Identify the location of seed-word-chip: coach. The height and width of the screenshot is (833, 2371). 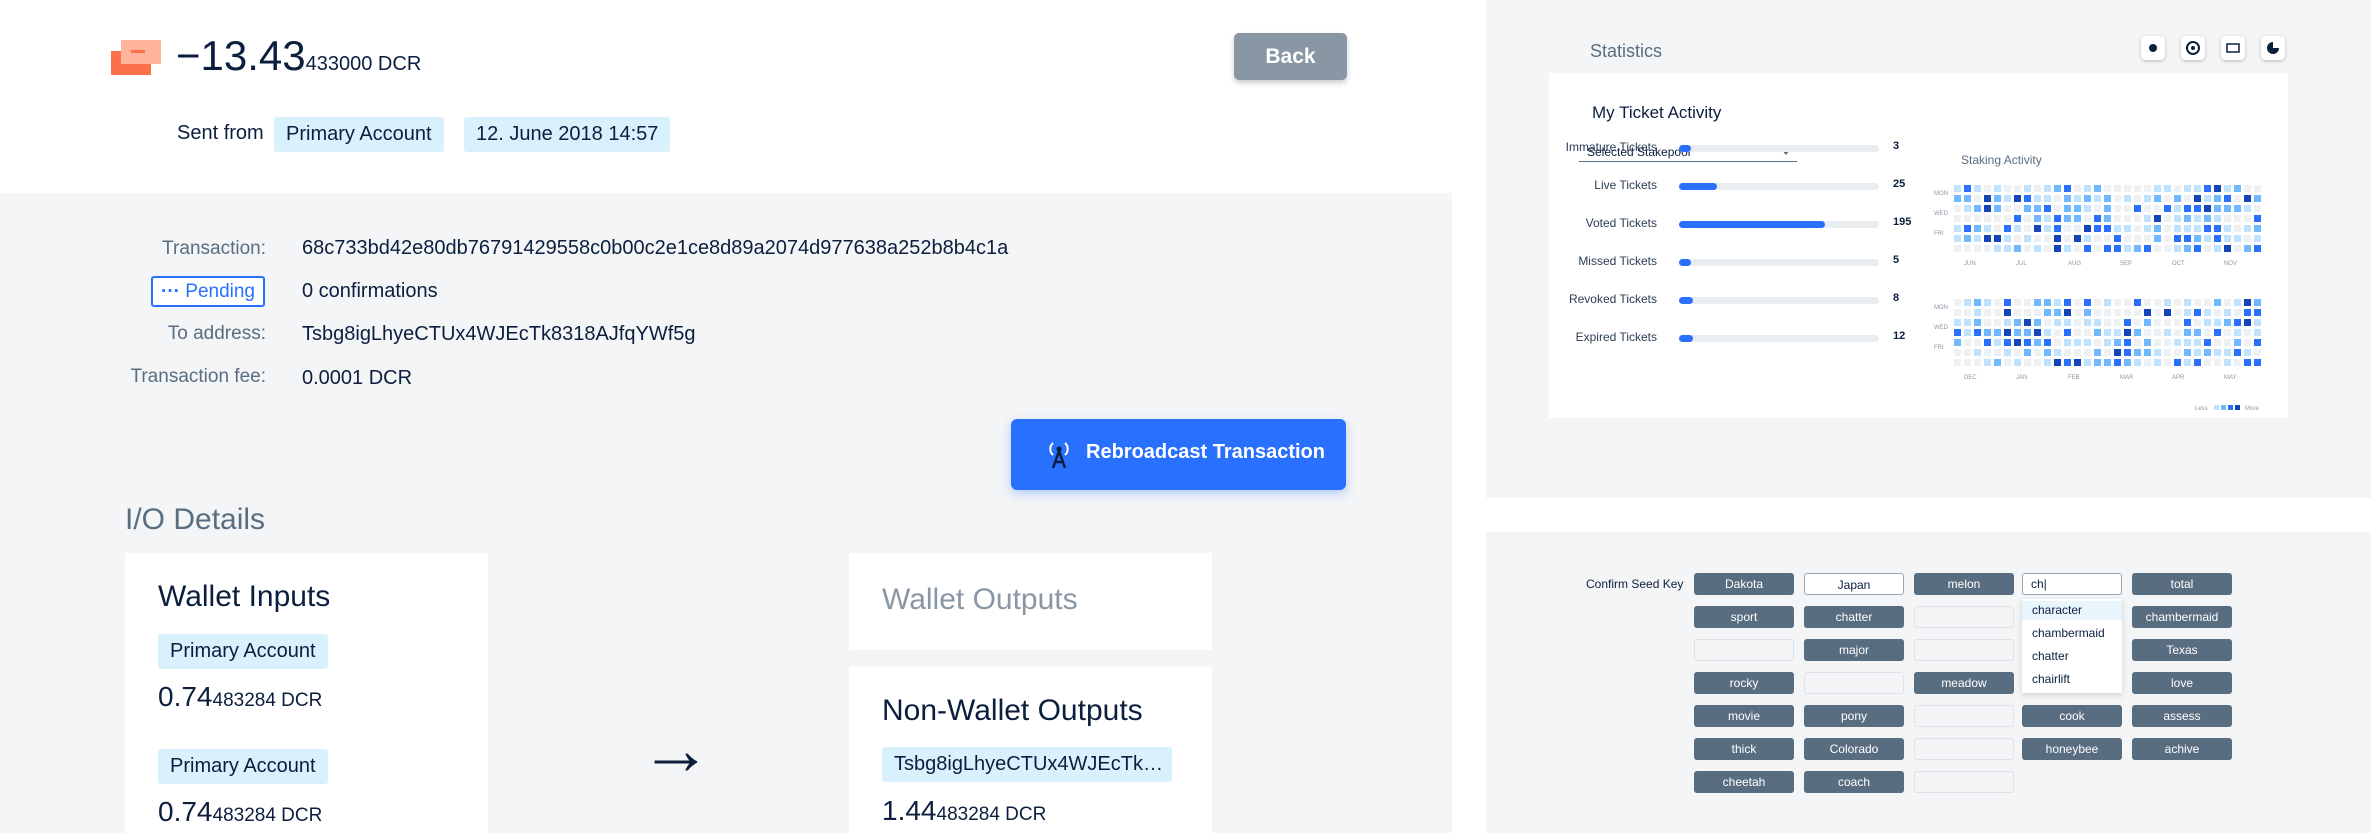
(1854, 782).